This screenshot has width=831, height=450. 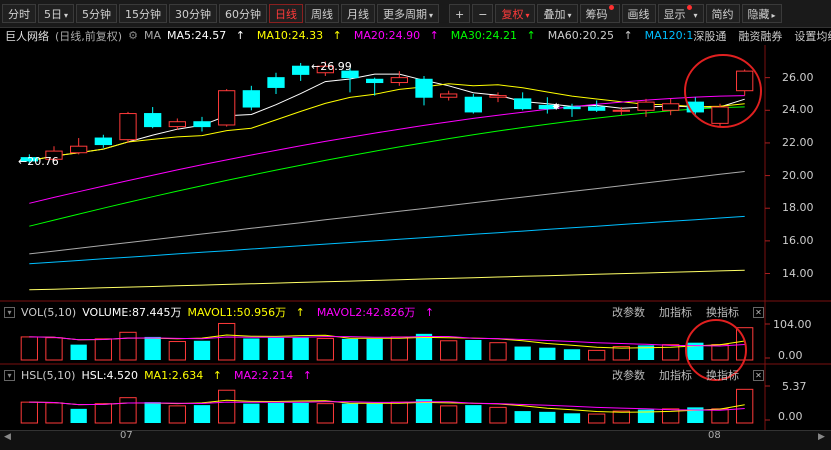 I want to click on volume-value: VOLUME:87.445万, so click(x=132, y=312).